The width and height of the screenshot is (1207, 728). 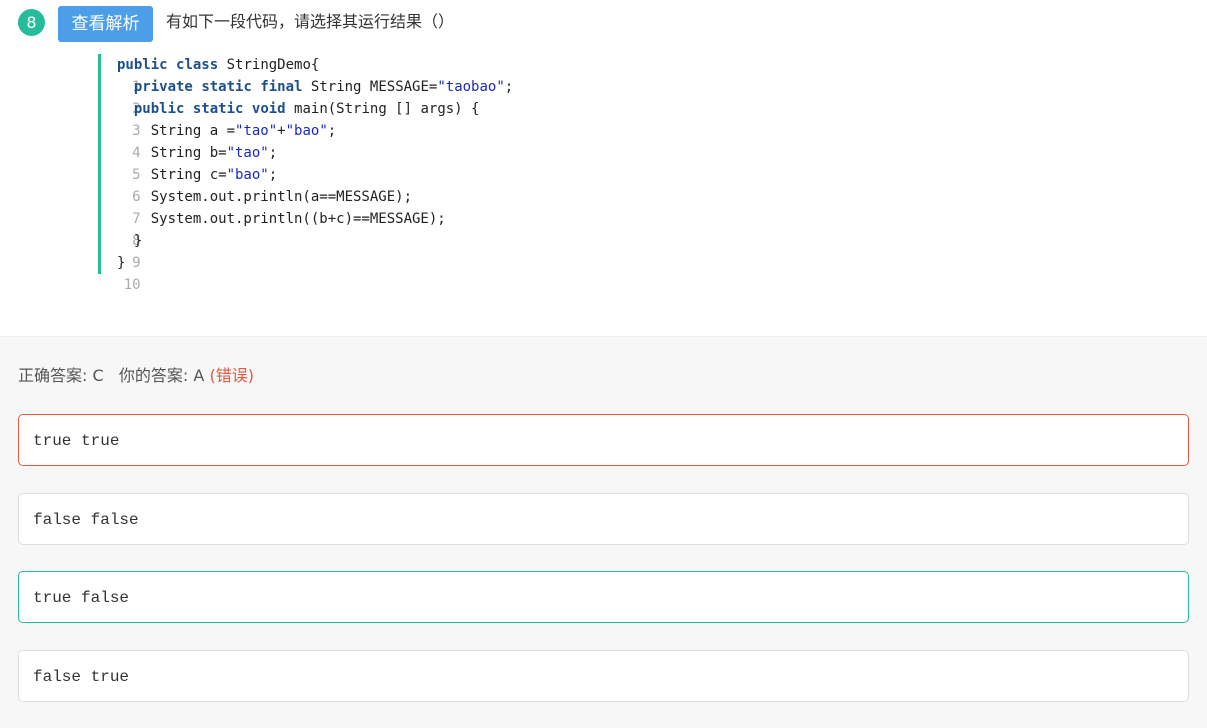 I want to click on line-number: 10, so click(x=132, y=285).